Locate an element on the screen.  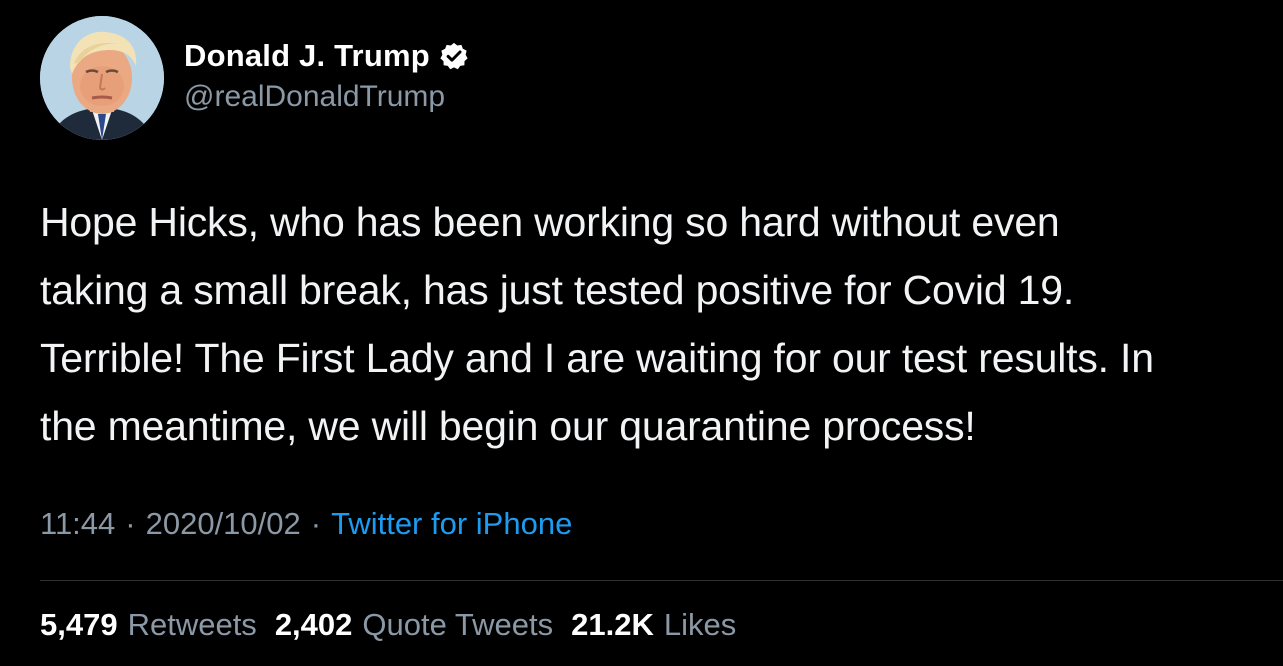
author-avatar is located at coordinates (102, 78).